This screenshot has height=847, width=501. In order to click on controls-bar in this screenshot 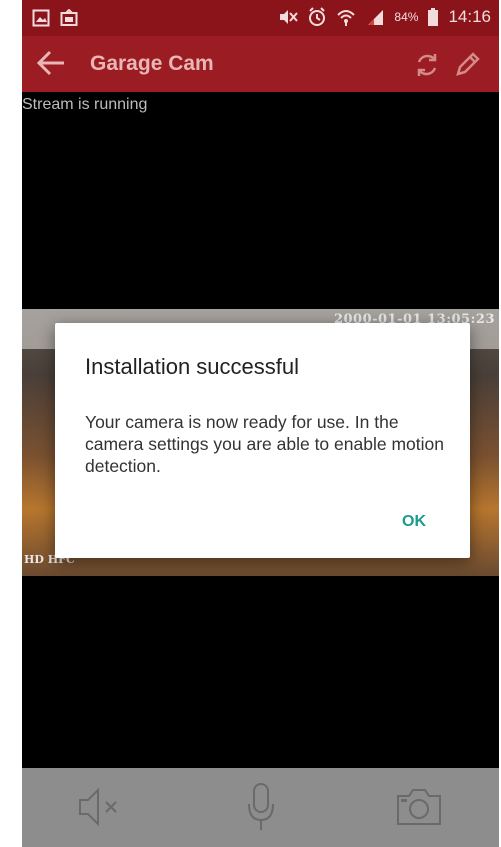, I will do `click(260, 807)`.